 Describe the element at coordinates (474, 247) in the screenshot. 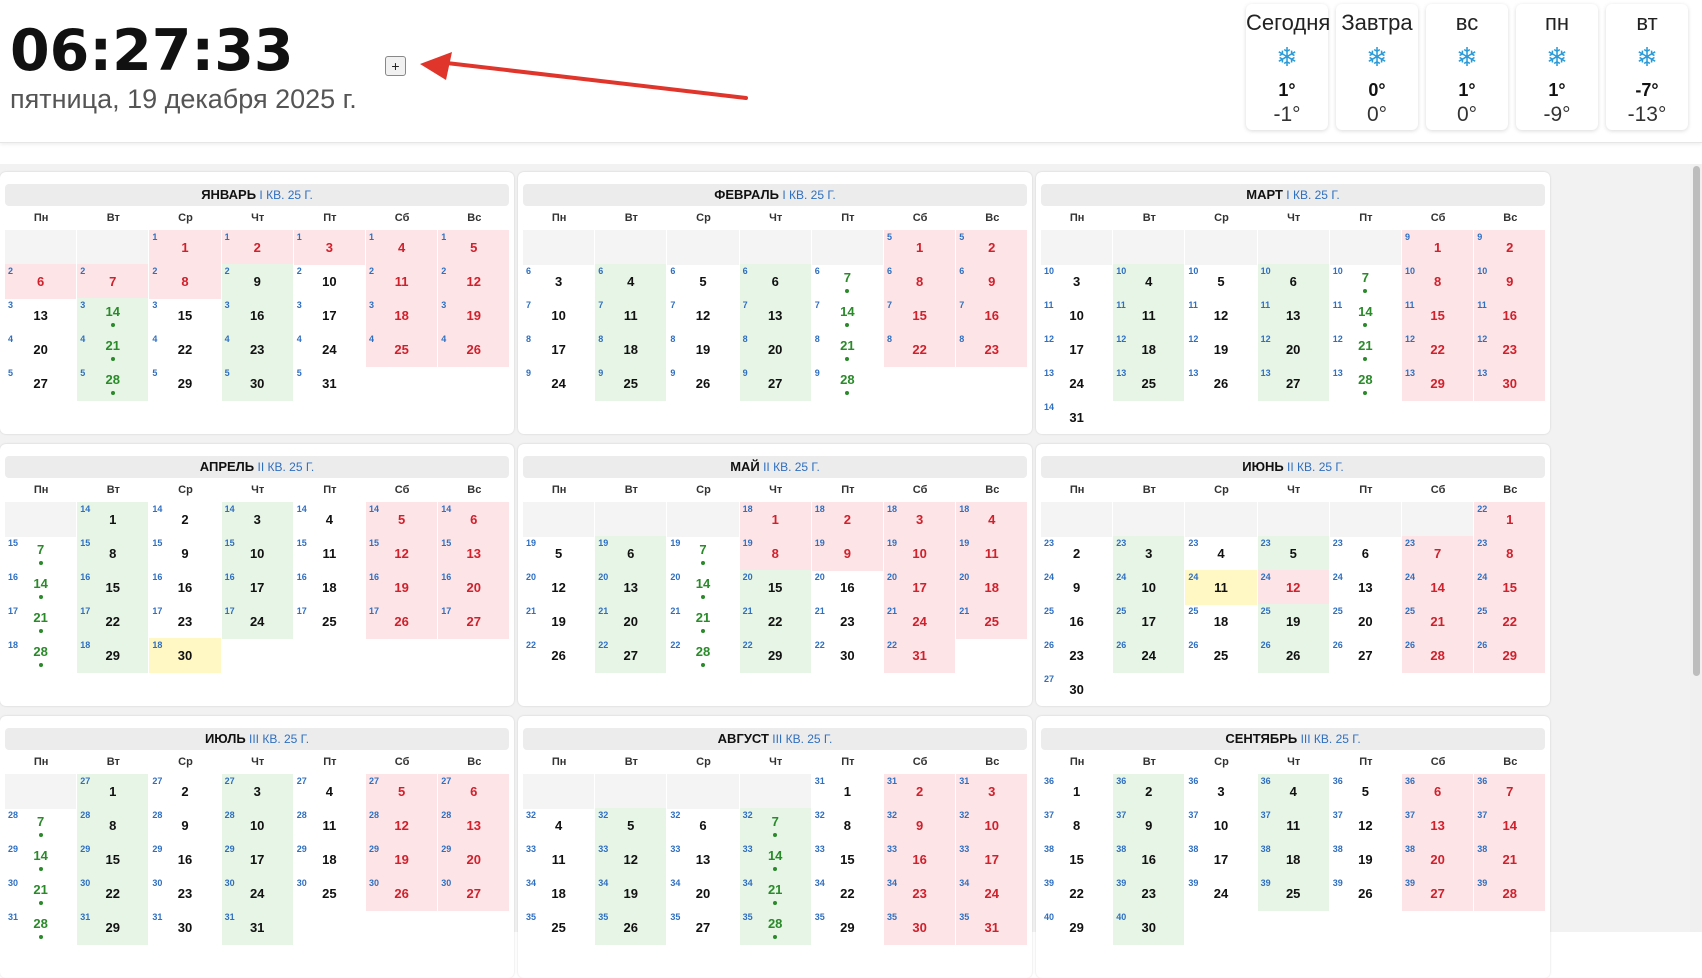

I see `day-cell: 15` at that location.